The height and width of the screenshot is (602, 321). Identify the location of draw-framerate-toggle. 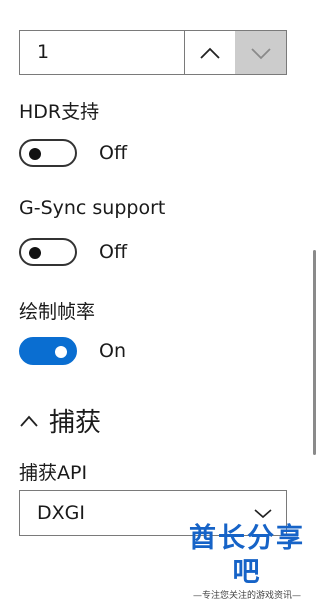
(48, 351).